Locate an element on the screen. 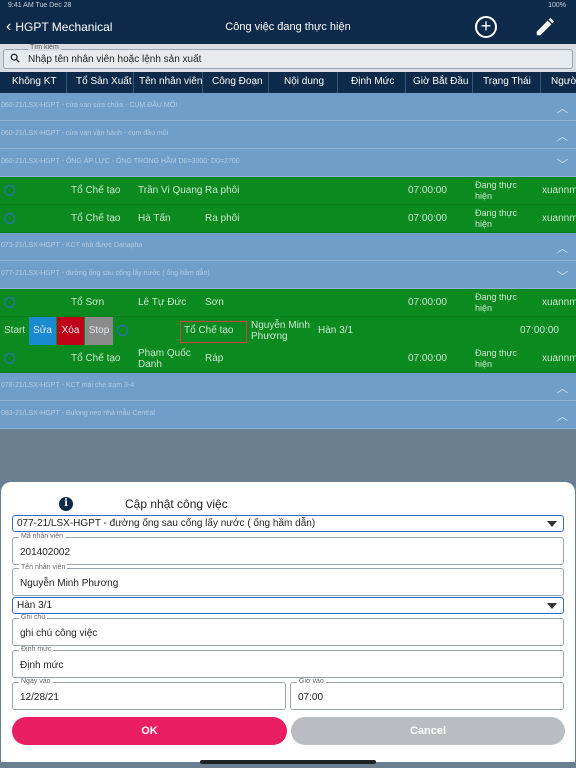 This screenshot has width=576, height=768. add-icon: + is located at coordinates (486, 27).